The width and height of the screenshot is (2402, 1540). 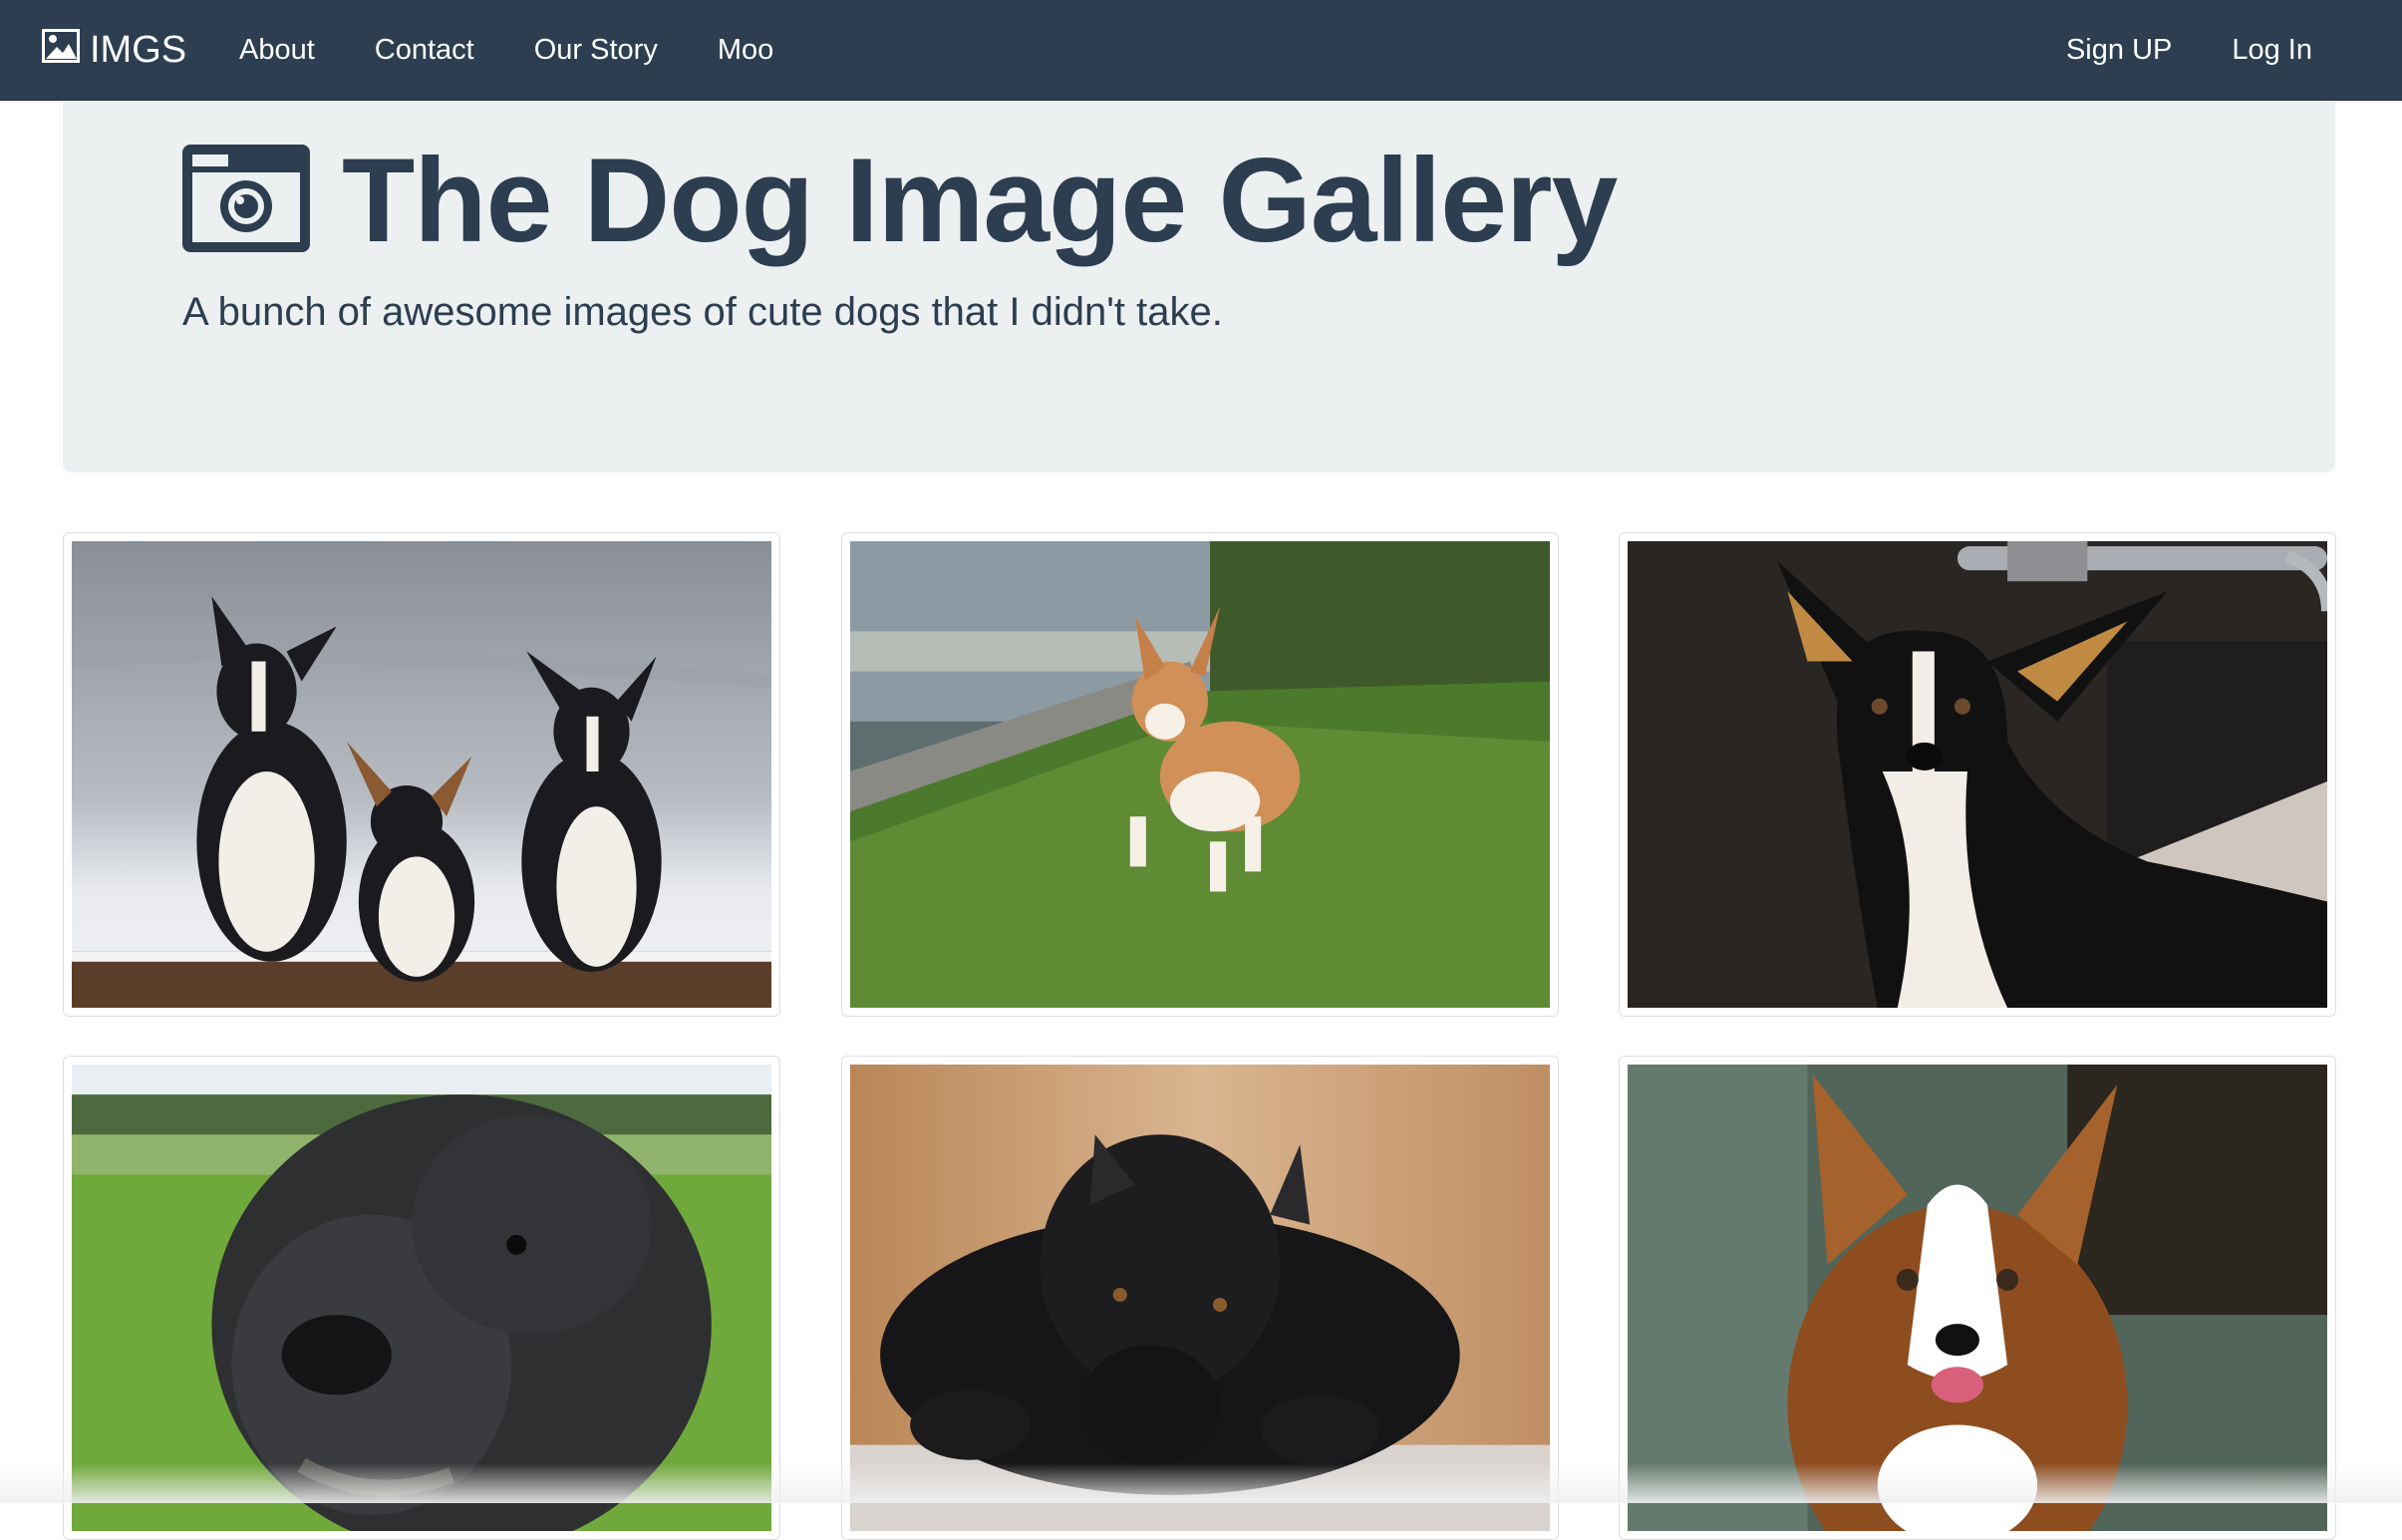 I want to click on nav-right: Sign UP Log In, so click(x=2189, y=51).